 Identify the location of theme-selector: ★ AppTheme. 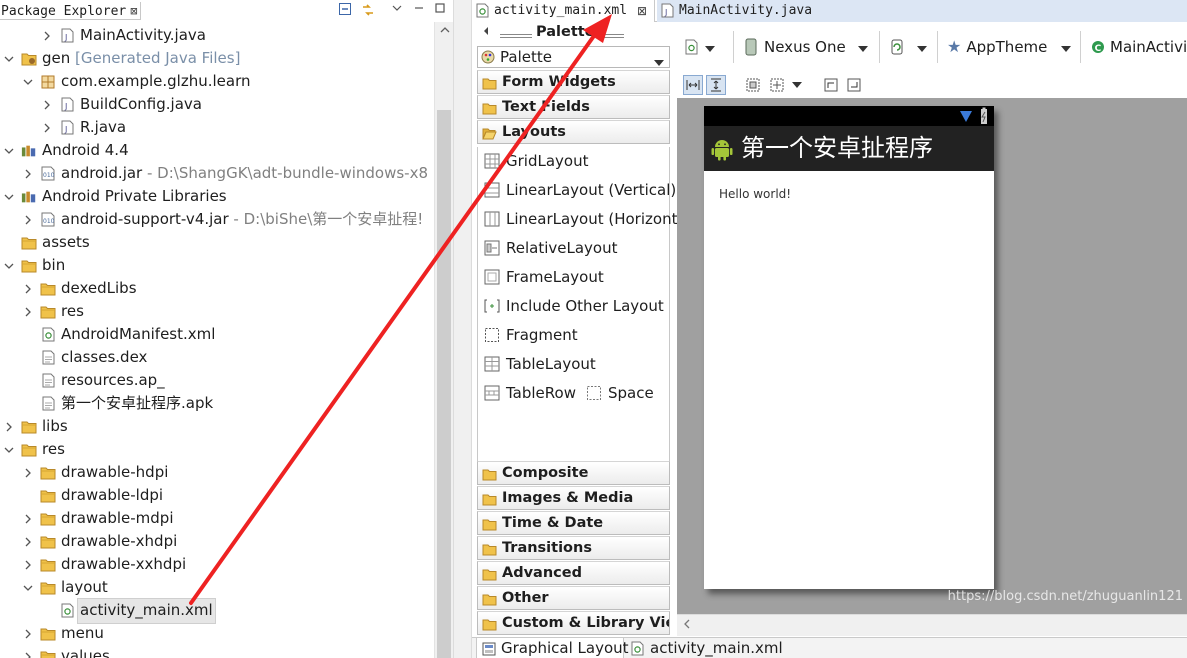
(1009, 47).